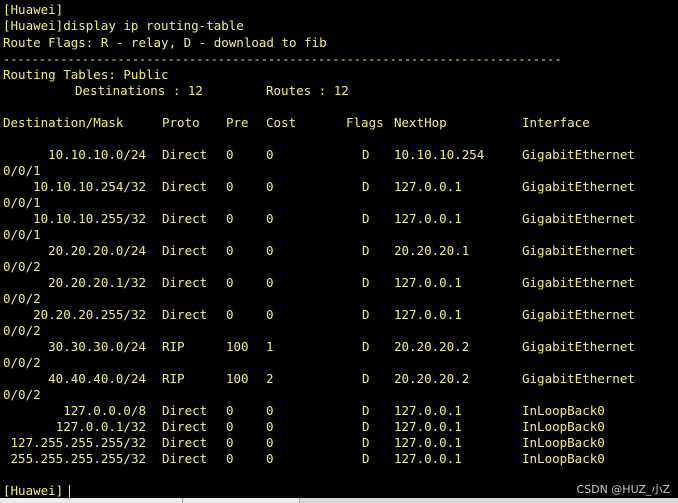  I want to click on route-destination: 20.20.20.1/32, so click(97, 282).